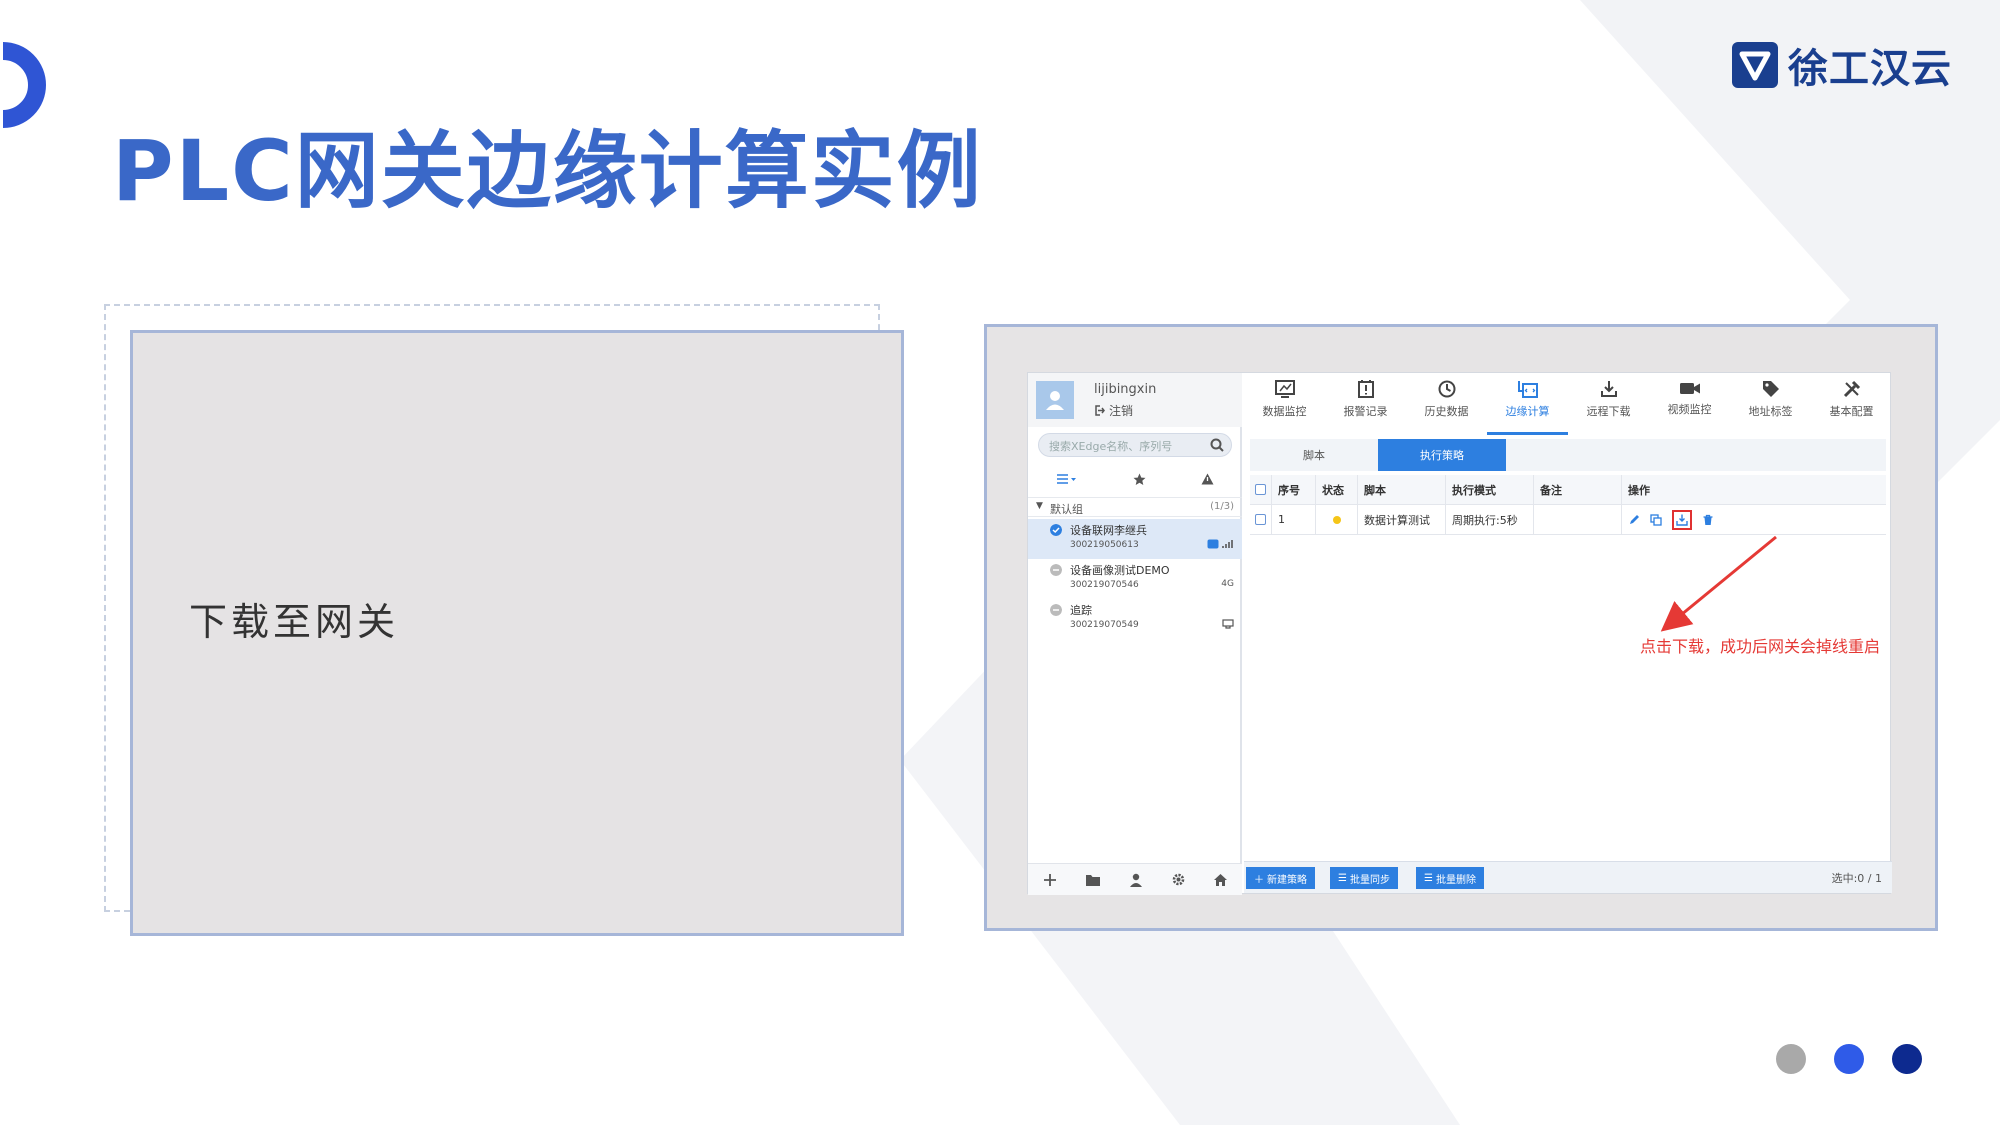 This screenshot has width=2000, height=1125. What do you see at coordinates (1760, 646) in the screenshot?
I see `annotation-note: 点击下载，成功后网关会掉线重启` at bounding box center [1760, 646].